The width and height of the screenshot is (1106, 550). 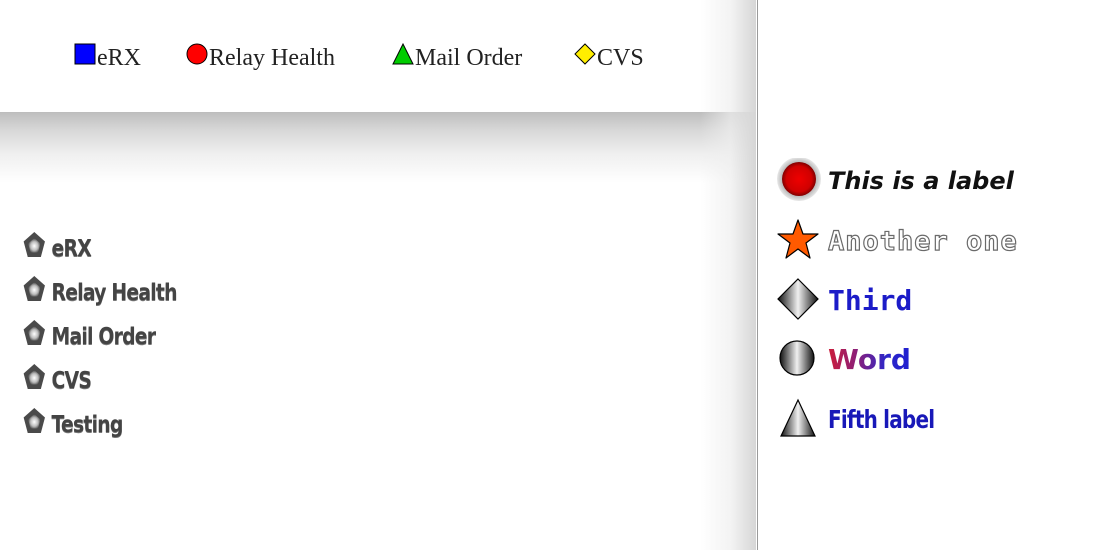 I want to click on label-text: Third, so click(x=870, y=300).